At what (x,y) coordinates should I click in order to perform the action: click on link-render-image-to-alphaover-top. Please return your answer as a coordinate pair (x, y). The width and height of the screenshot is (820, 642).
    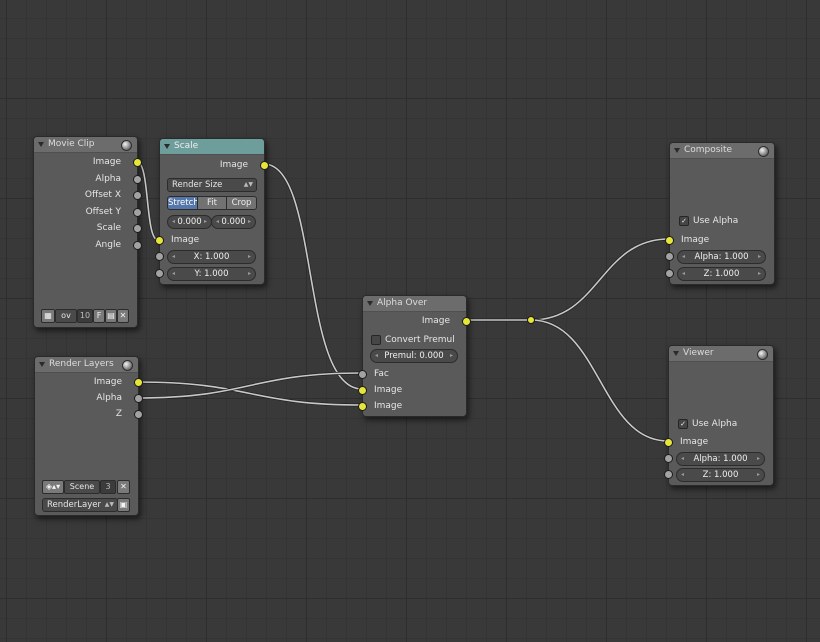
    Looking at the image, I should click on (250, 393).